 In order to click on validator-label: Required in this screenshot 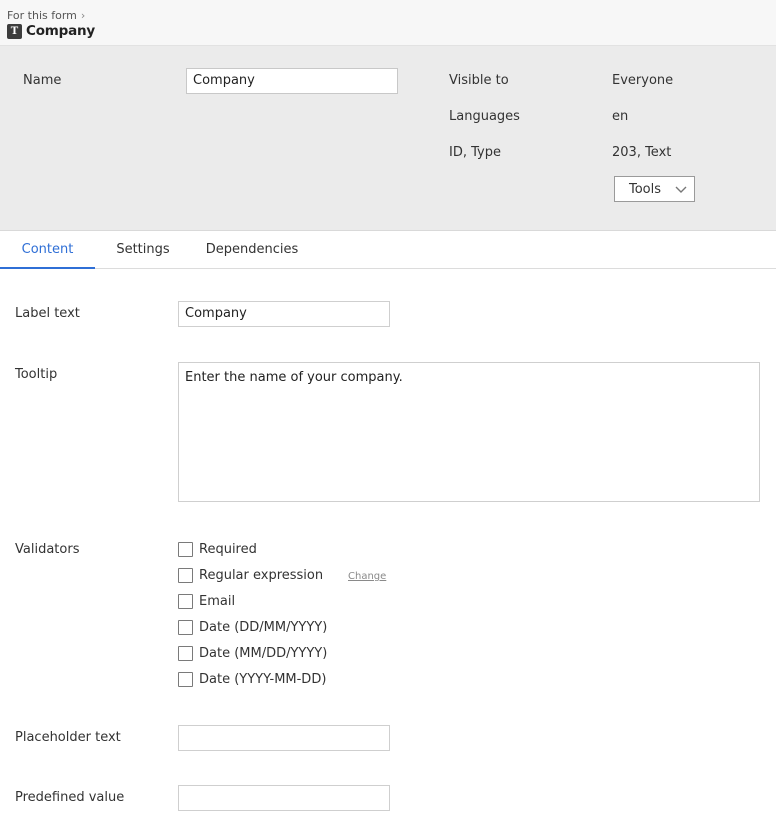, I will do `click(228, 549)`.